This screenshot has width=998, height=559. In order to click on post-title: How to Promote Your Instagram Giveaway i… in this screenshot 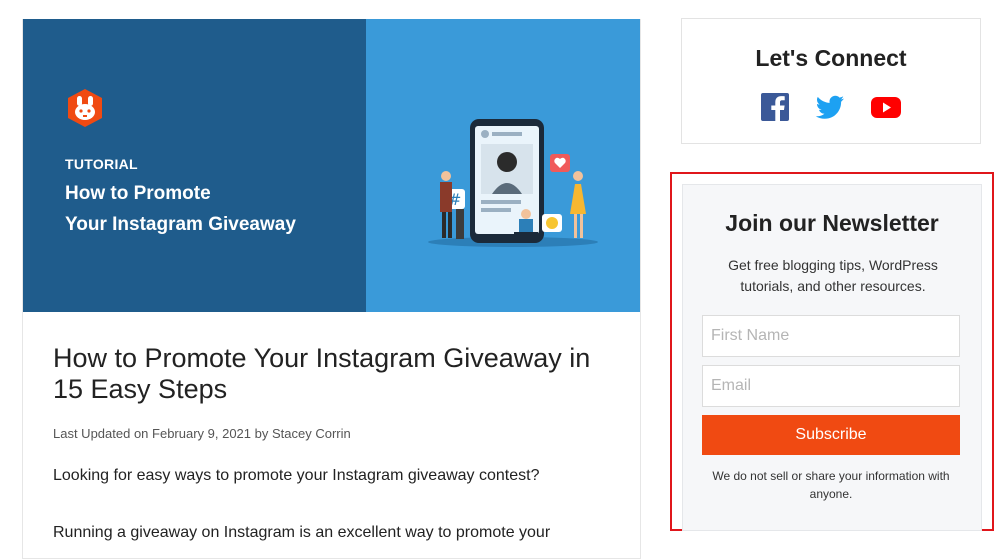, I will do `click(338, 374)`.